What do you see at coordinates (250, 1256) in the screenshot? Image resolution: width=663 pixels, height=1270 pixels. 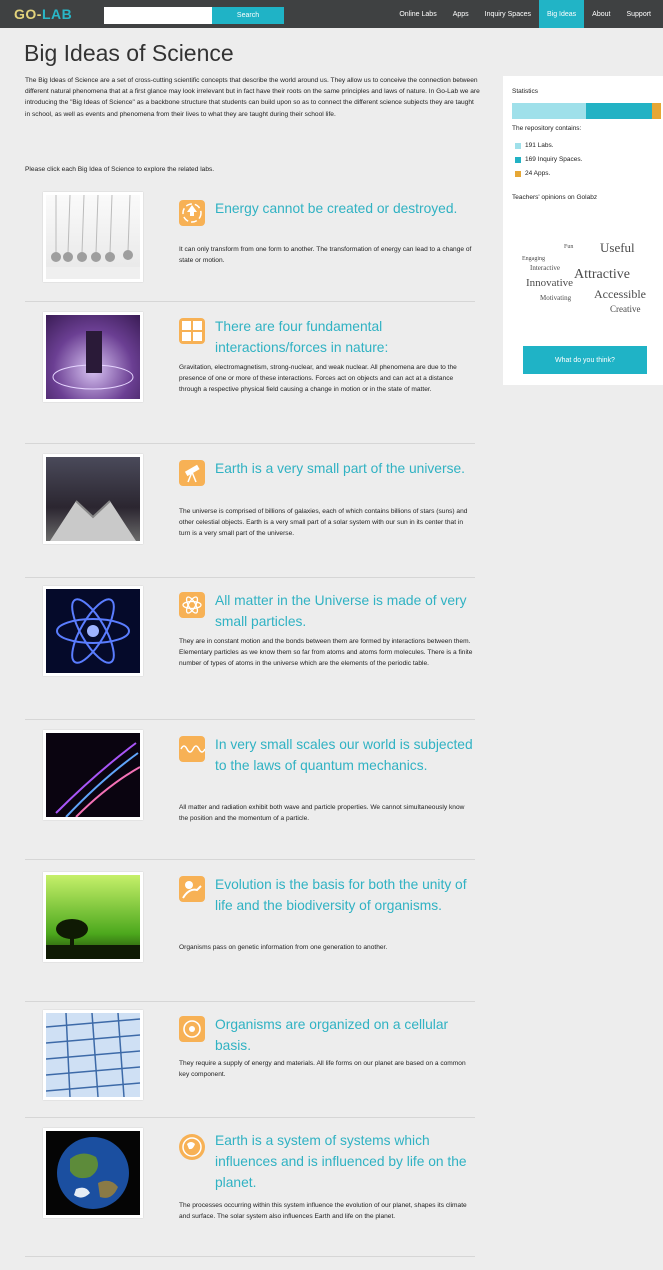 I see `divider` at bounding box center [250, 1256].